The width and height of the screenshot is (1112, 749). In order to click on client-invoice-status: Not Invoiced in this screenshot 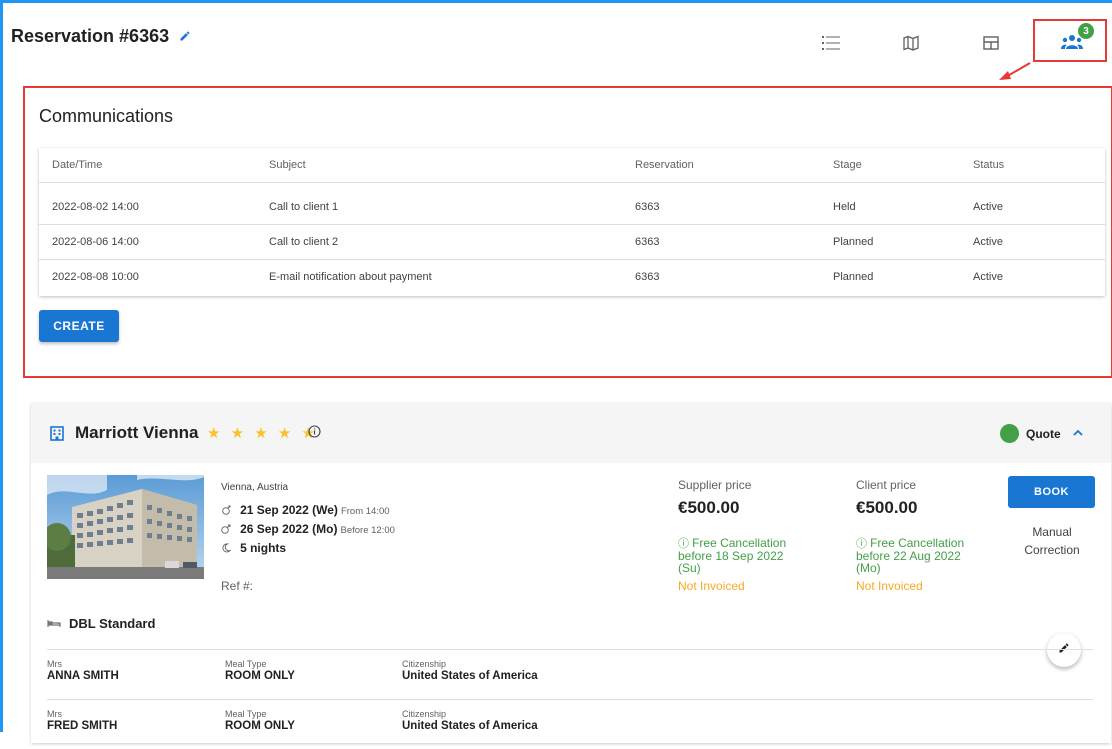, I will do `click(889, 586)`.